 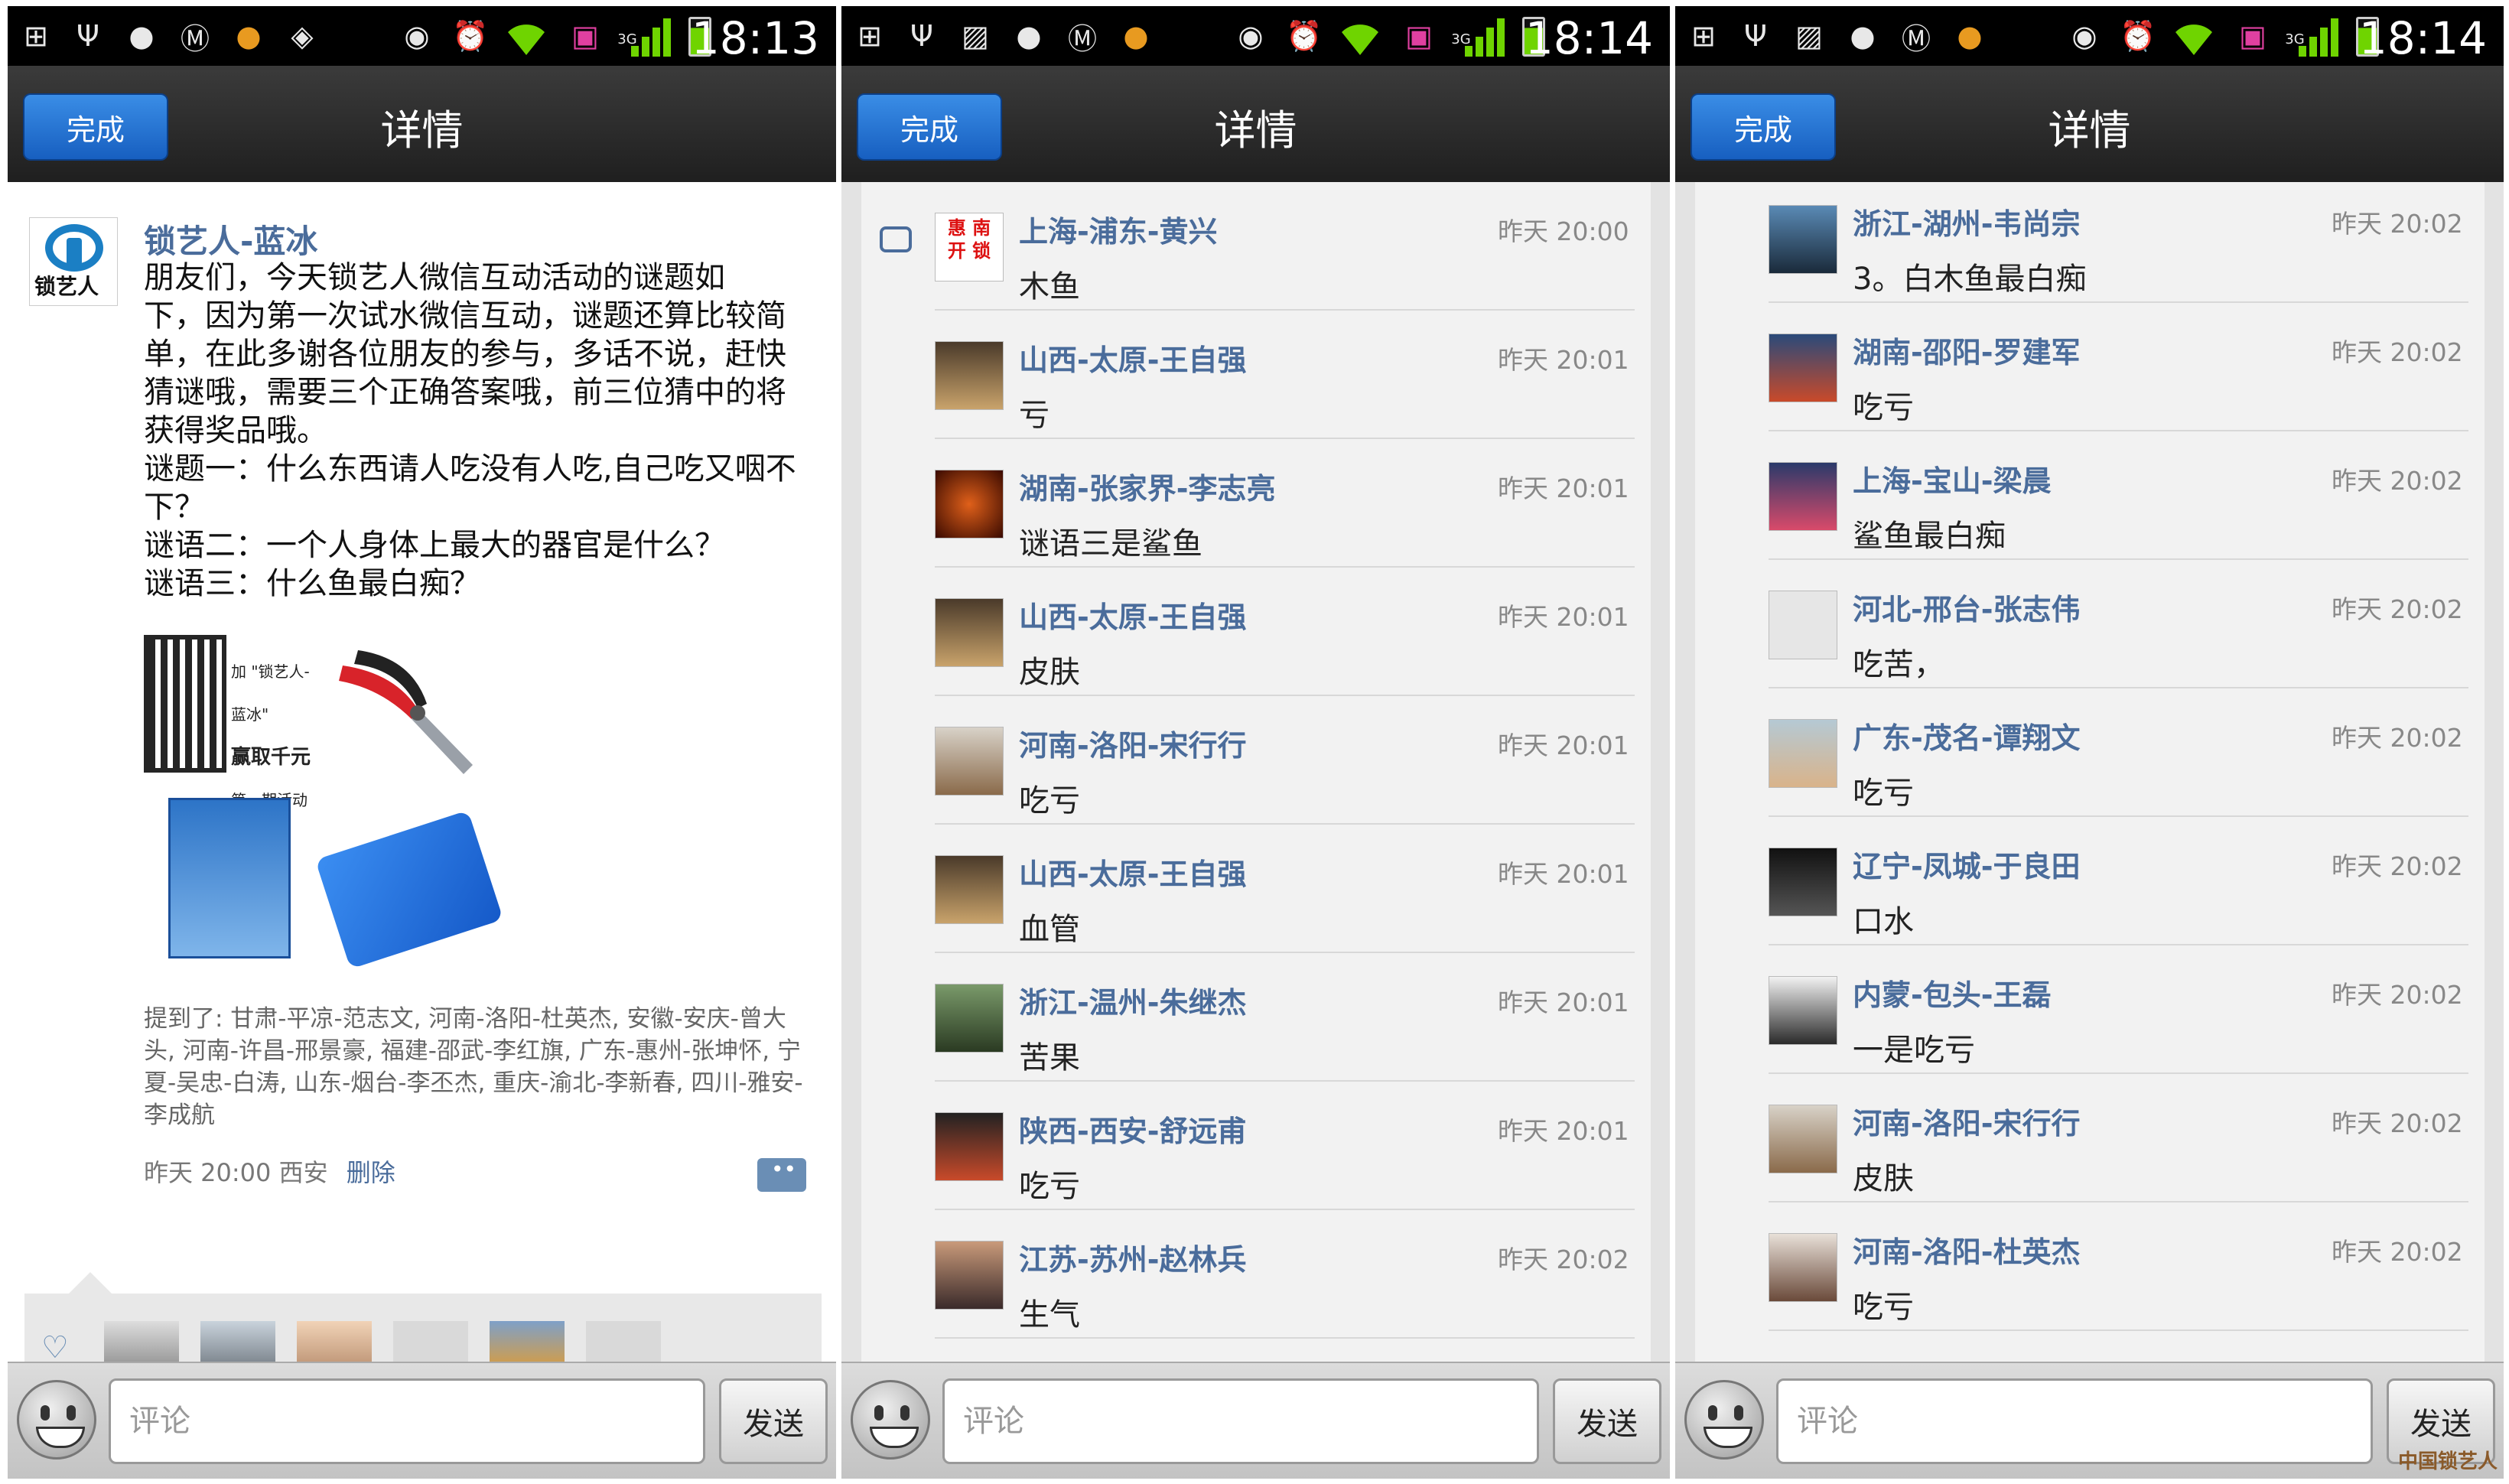 I want to click on keyhole-icon, so click(x=74, y=251).